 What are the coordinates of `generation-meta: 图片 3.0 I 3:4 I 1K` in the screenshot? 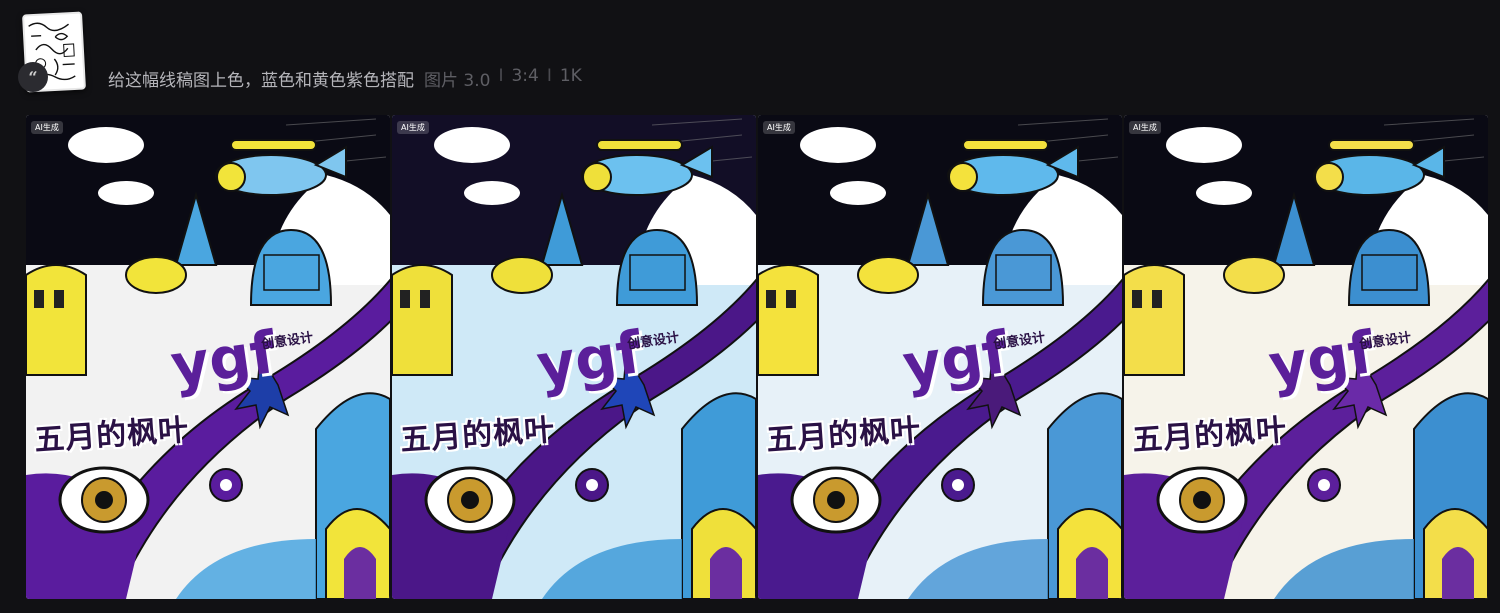 It's located at (503, 78).